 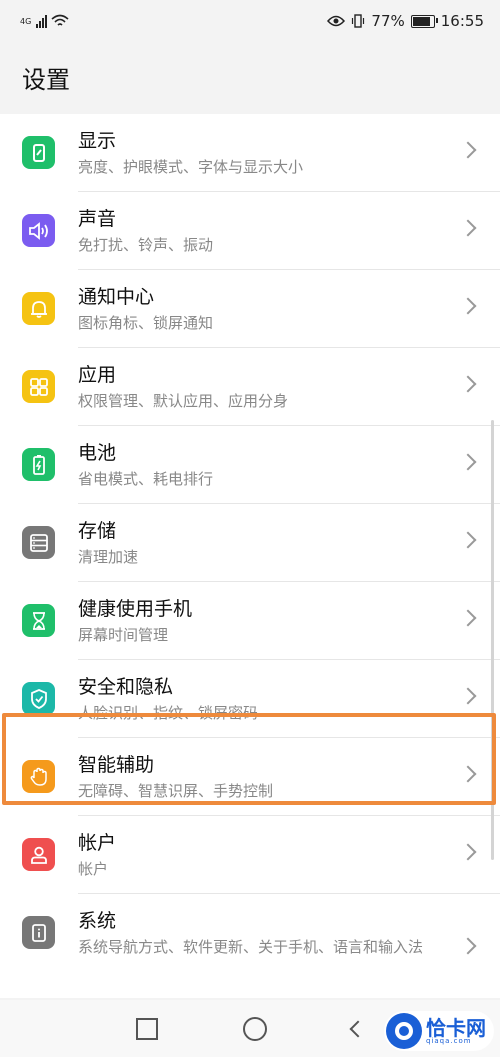 What do you see at coordinates (38, 386) in the screenshot?
I see `grid-icon` at bounding box center [38, 386].